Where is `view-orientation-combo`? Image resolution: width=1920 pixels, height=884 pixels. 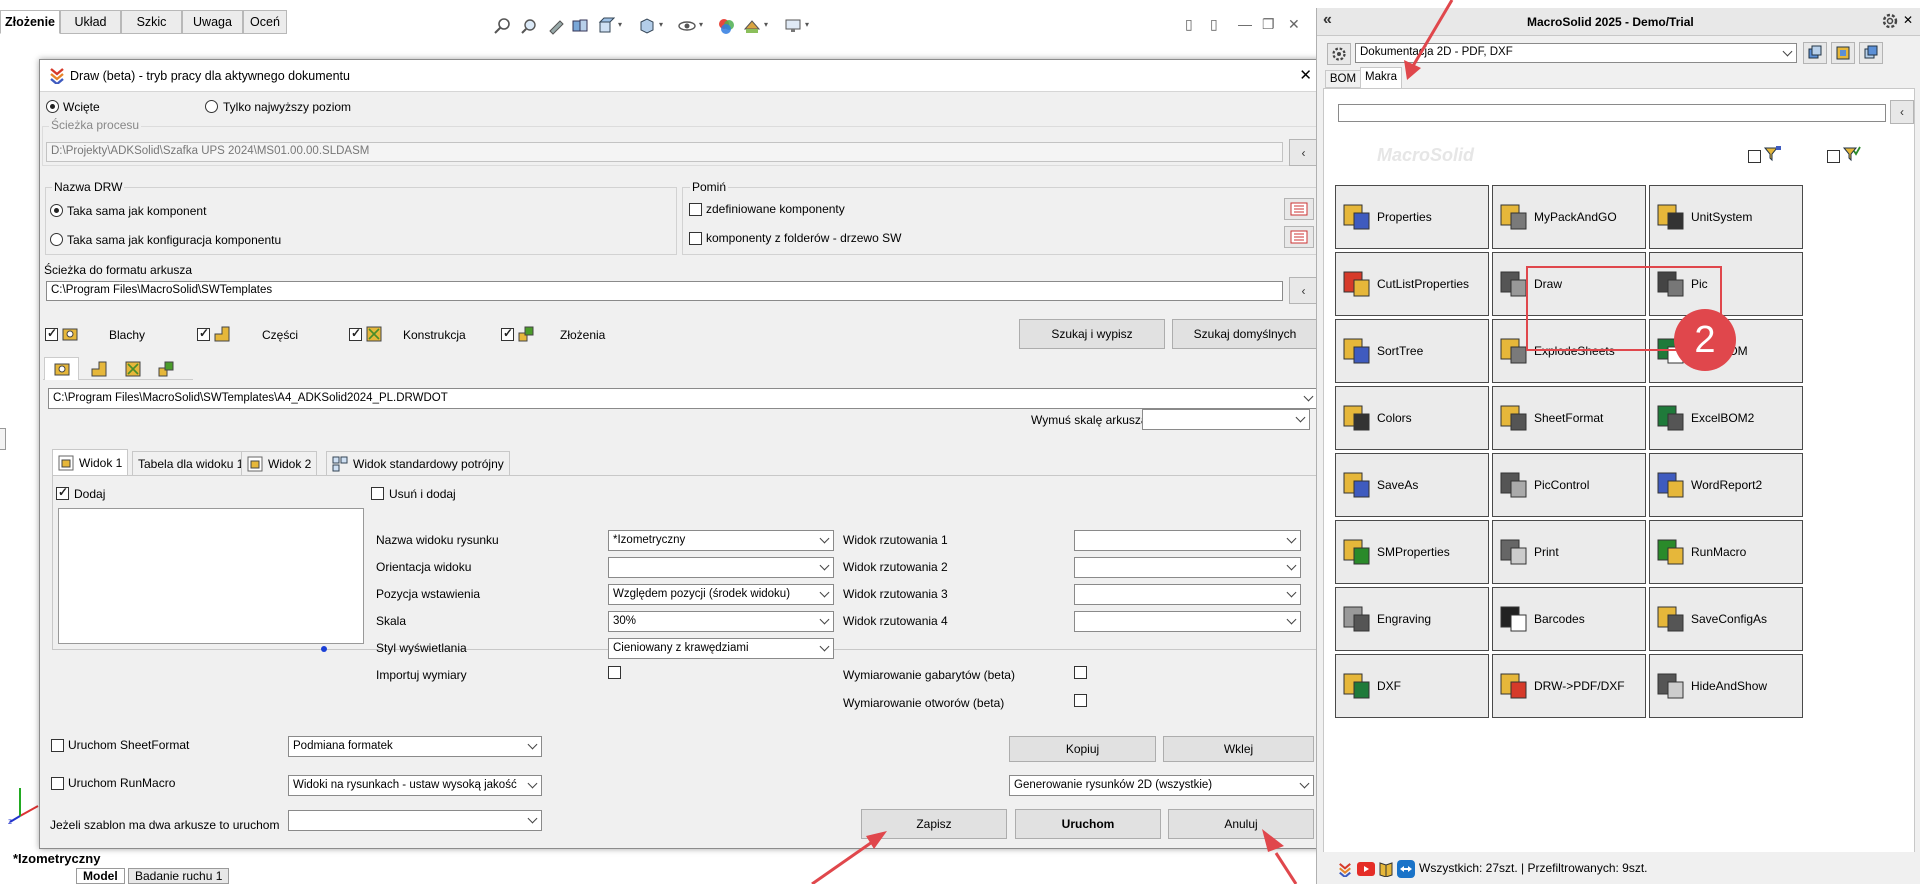 view-orientation-combo is located at coordinates (721, 567).